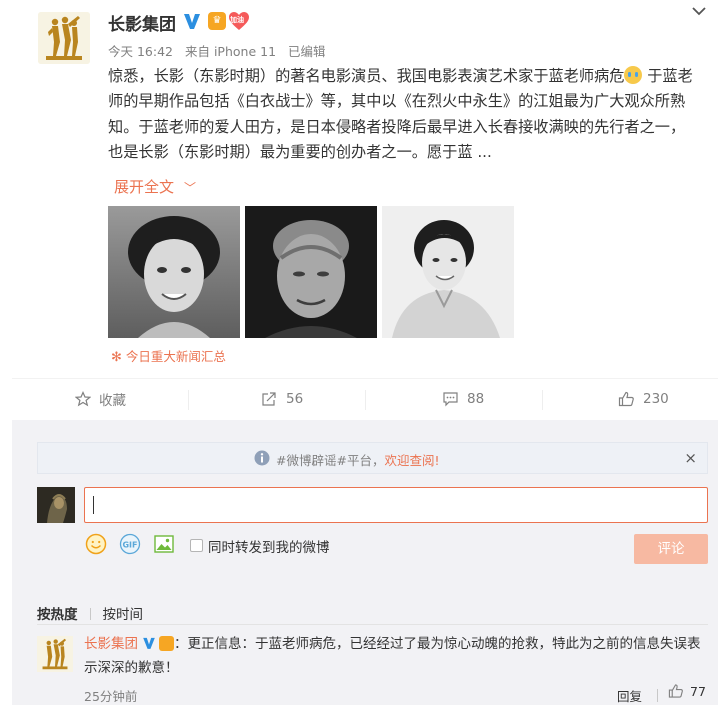 This screenshot has width=718, height=705. What do you see at coordinates (166, 643) in the screenshot?
I see `member-crown-icon` at bounding box center [166, 643].